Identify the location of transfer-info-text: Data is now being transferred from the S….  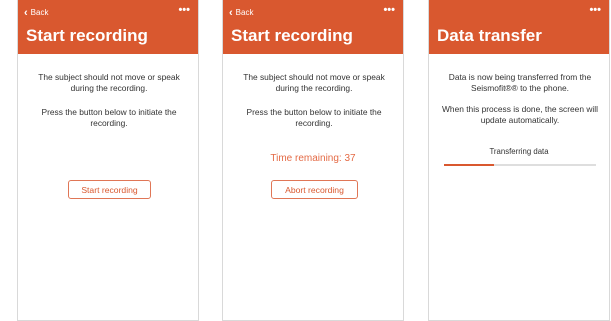
(520, 82).